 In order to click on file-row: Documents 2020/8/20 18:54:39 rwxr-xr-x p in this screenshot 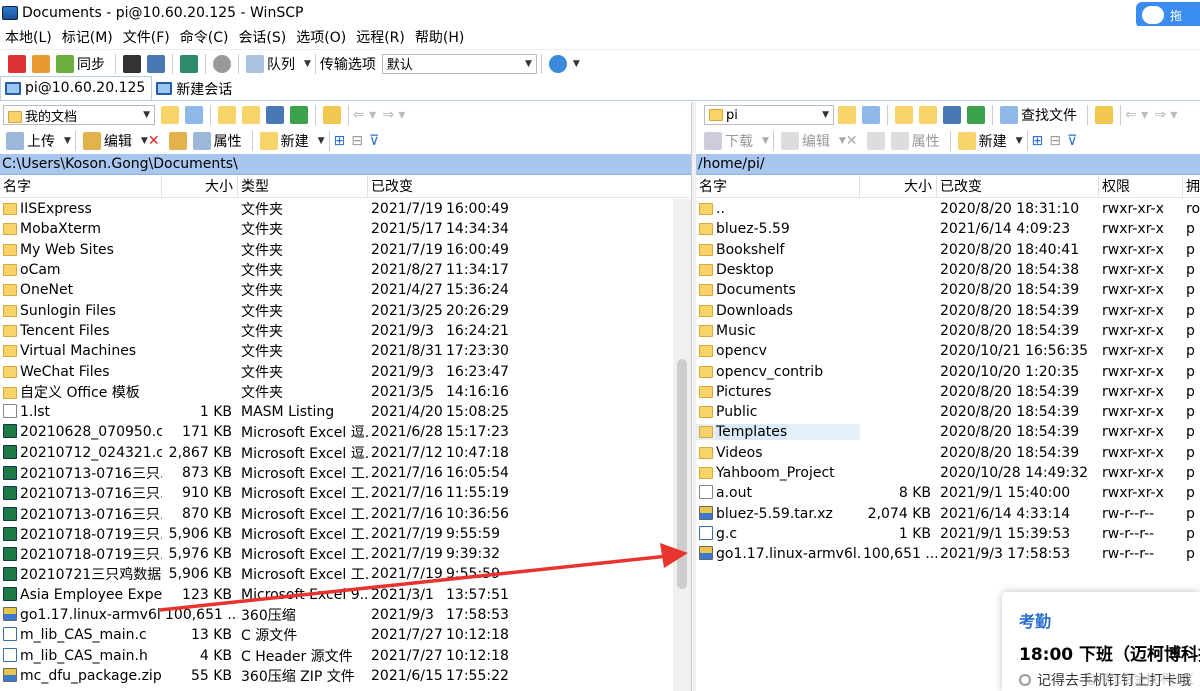, I will do `click(948, 290)`.